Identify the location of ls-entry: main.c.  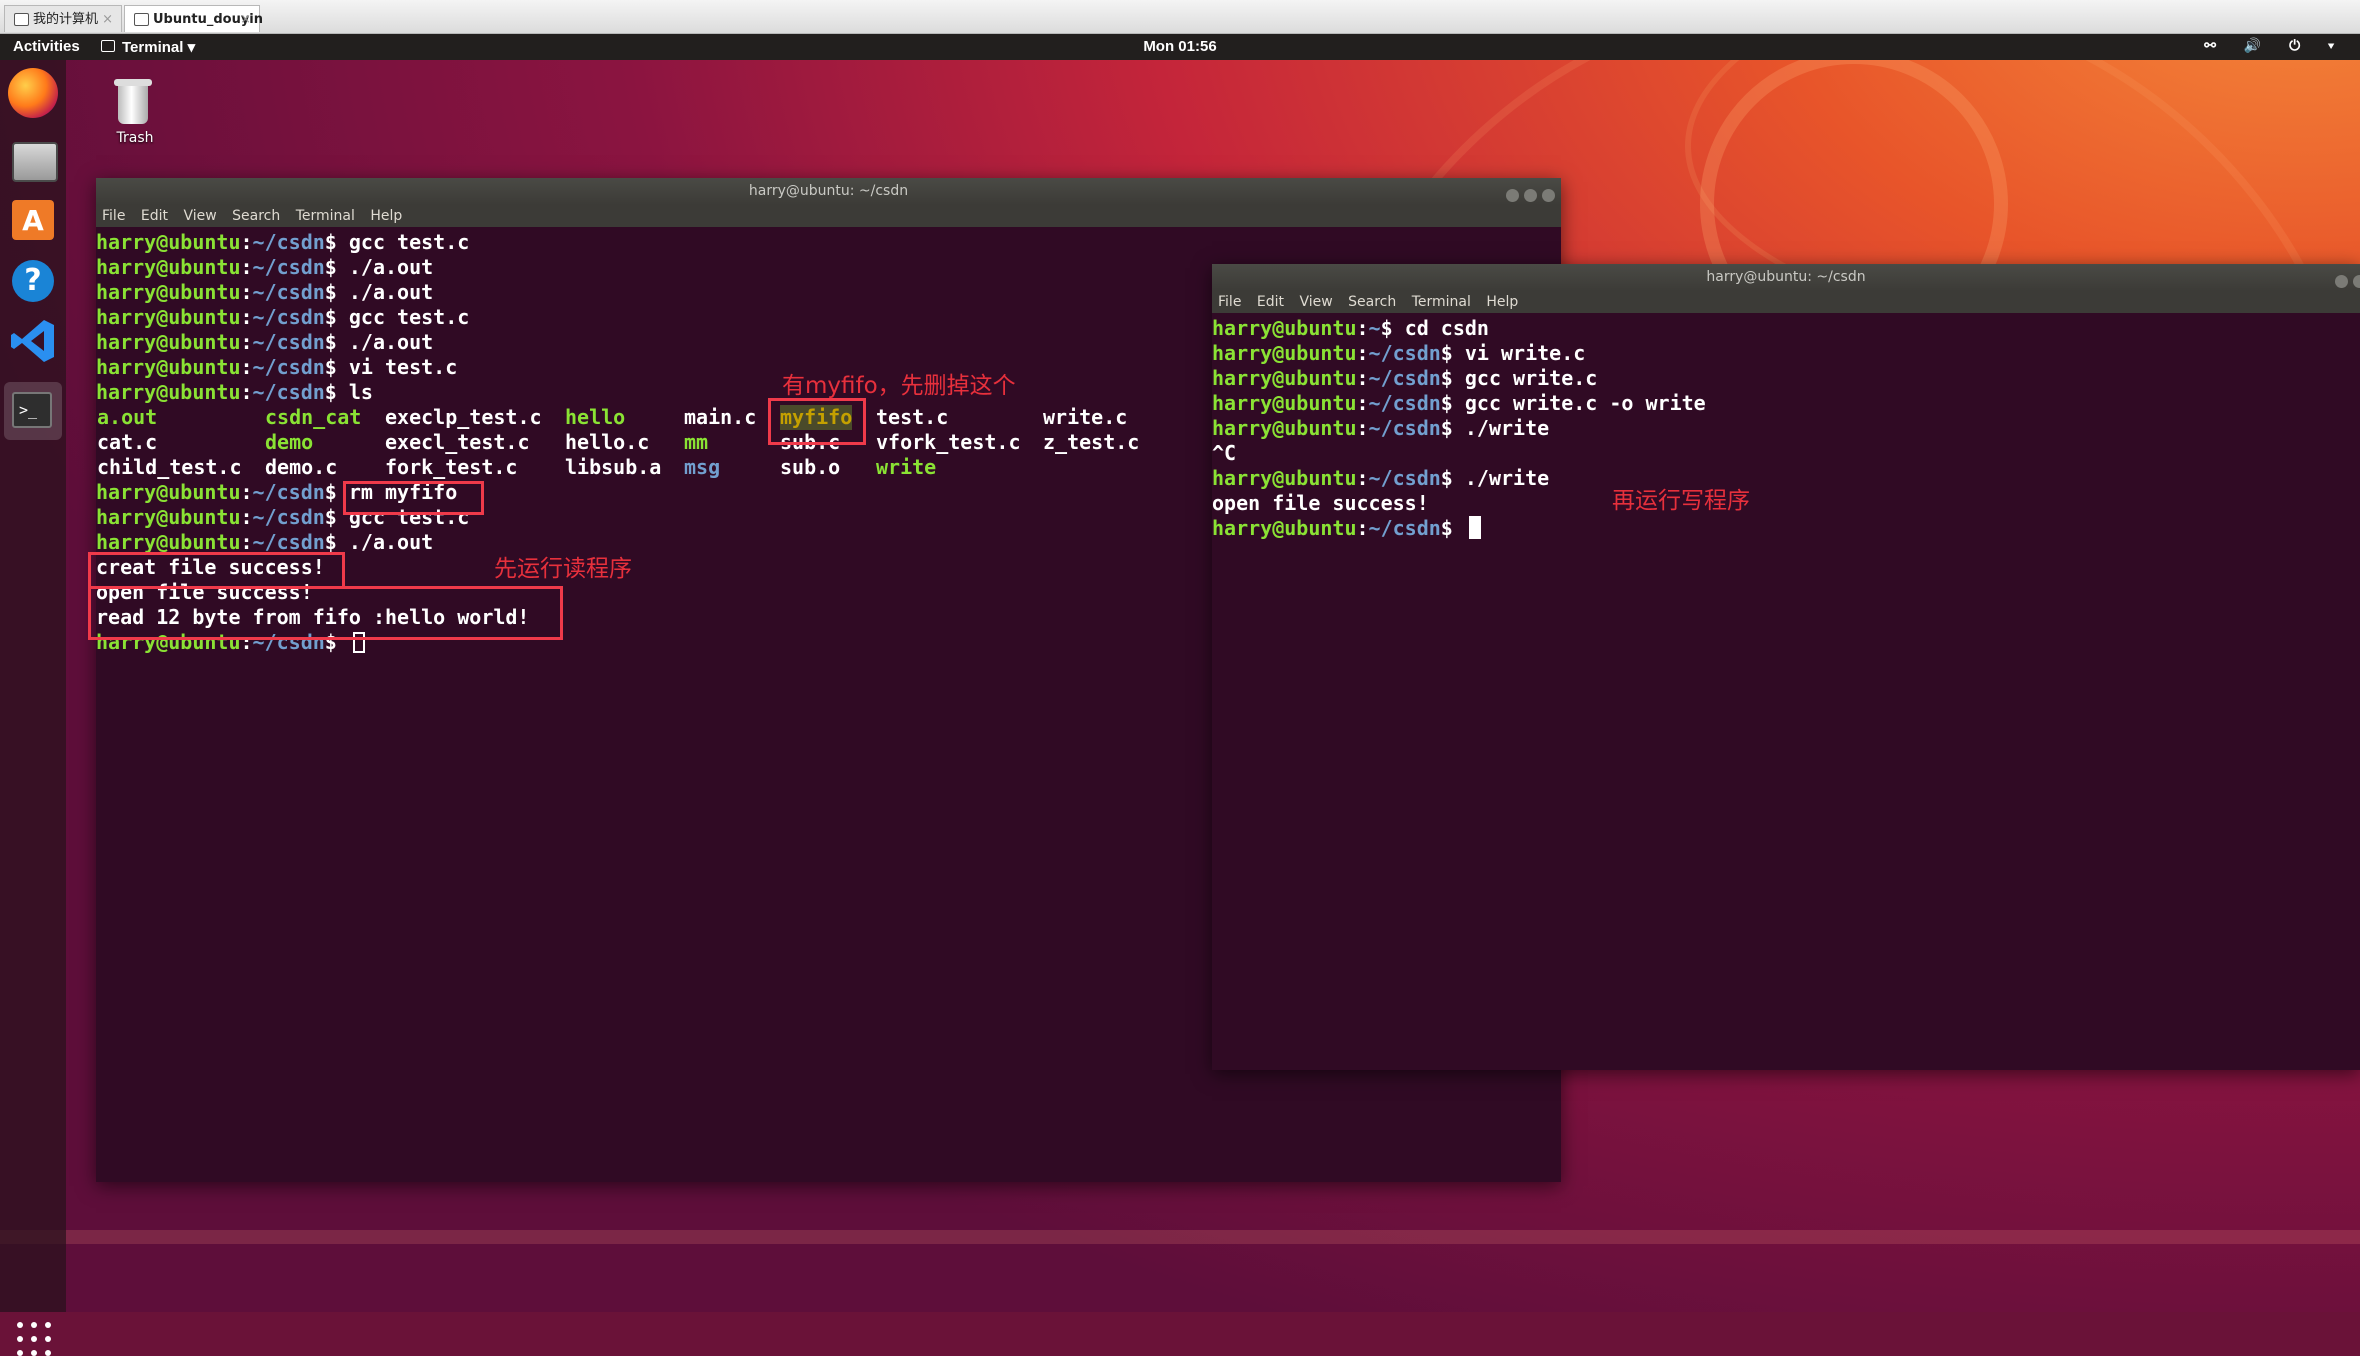
(720, 417).